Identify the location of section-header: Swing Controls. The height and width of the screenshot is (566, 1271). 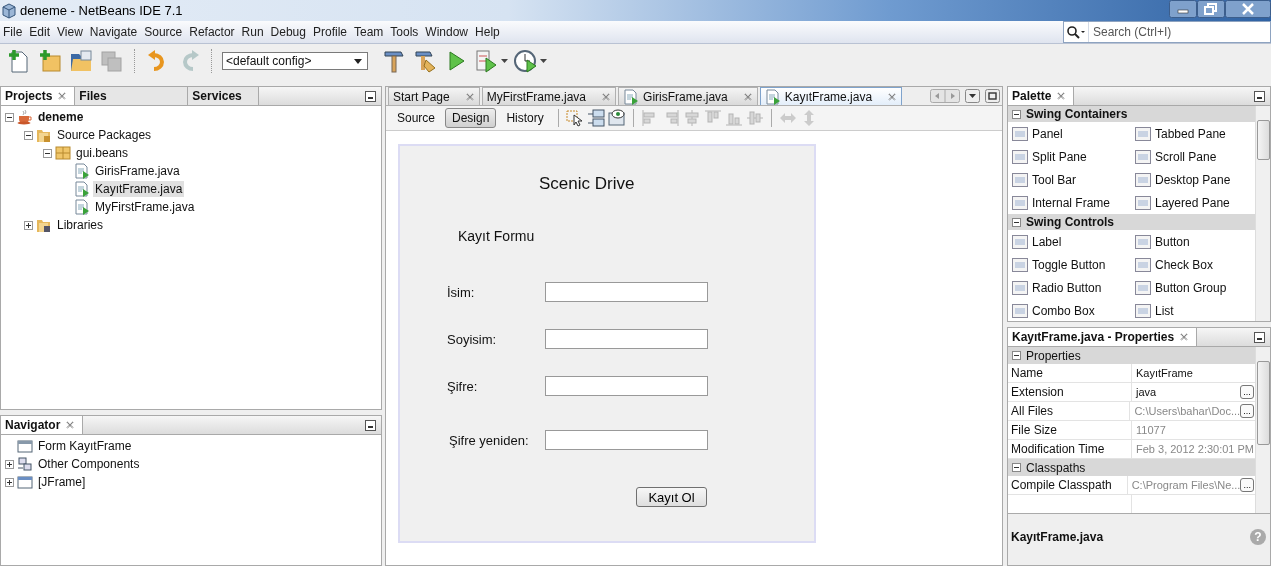
(1131, 222).